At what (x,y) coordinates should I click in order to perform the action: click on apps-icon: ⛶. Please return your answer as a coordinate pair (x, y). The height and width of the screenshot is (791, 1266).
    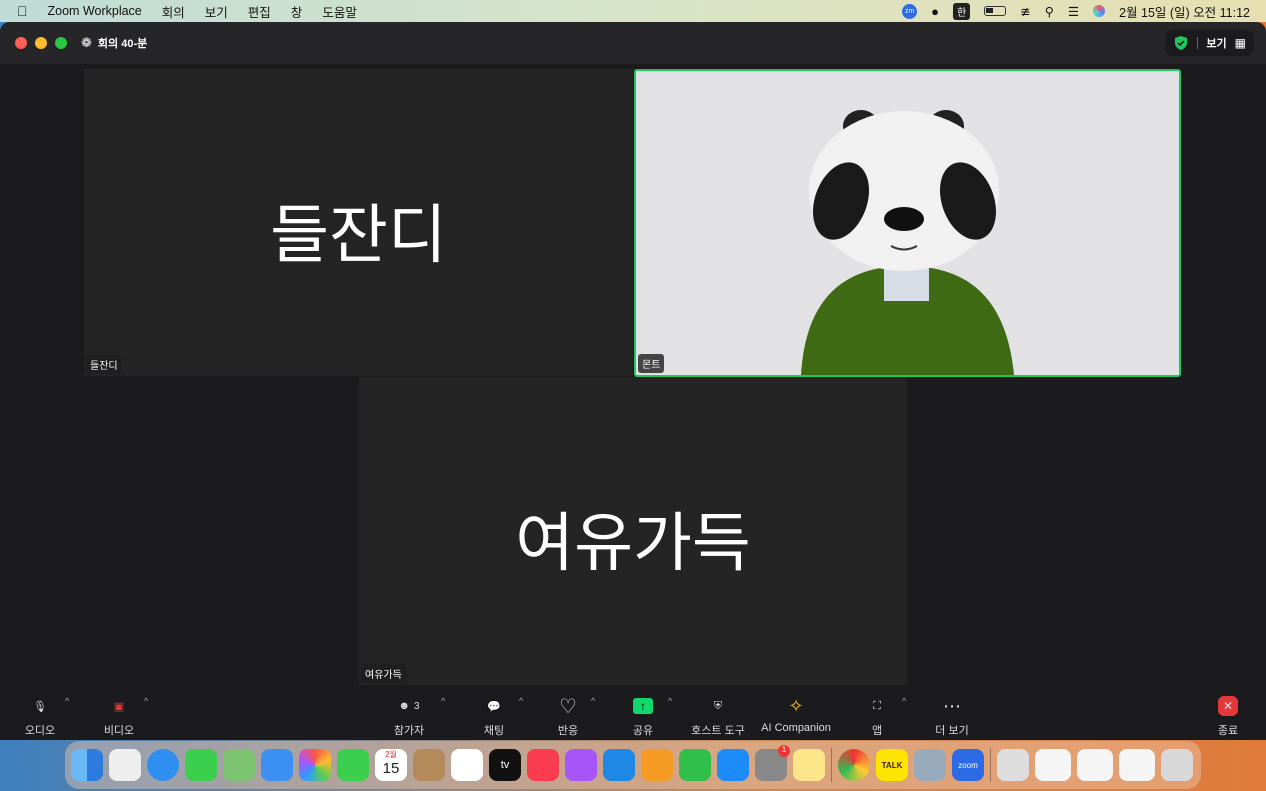
    Looking at the image, I should click on (877, 705).